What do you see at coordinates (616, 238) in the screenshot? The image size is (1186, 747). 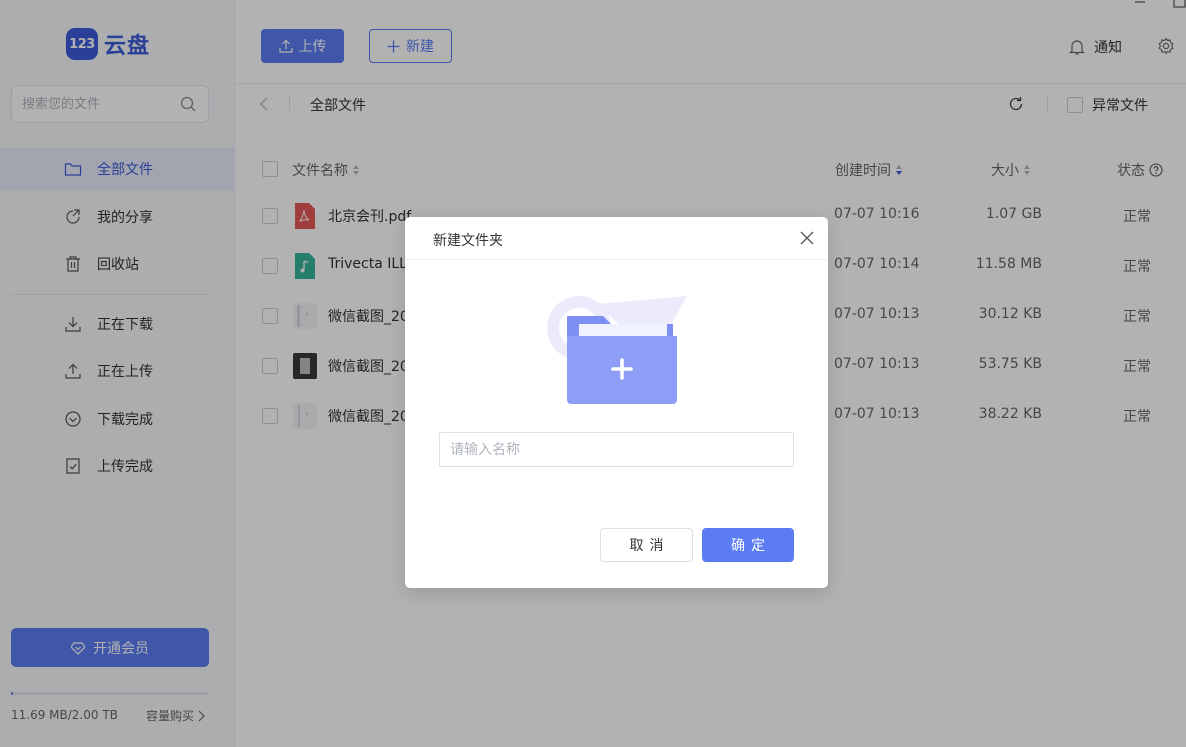 I see `dialog-header: 新建文件夹` at bounding box center [616, 238].